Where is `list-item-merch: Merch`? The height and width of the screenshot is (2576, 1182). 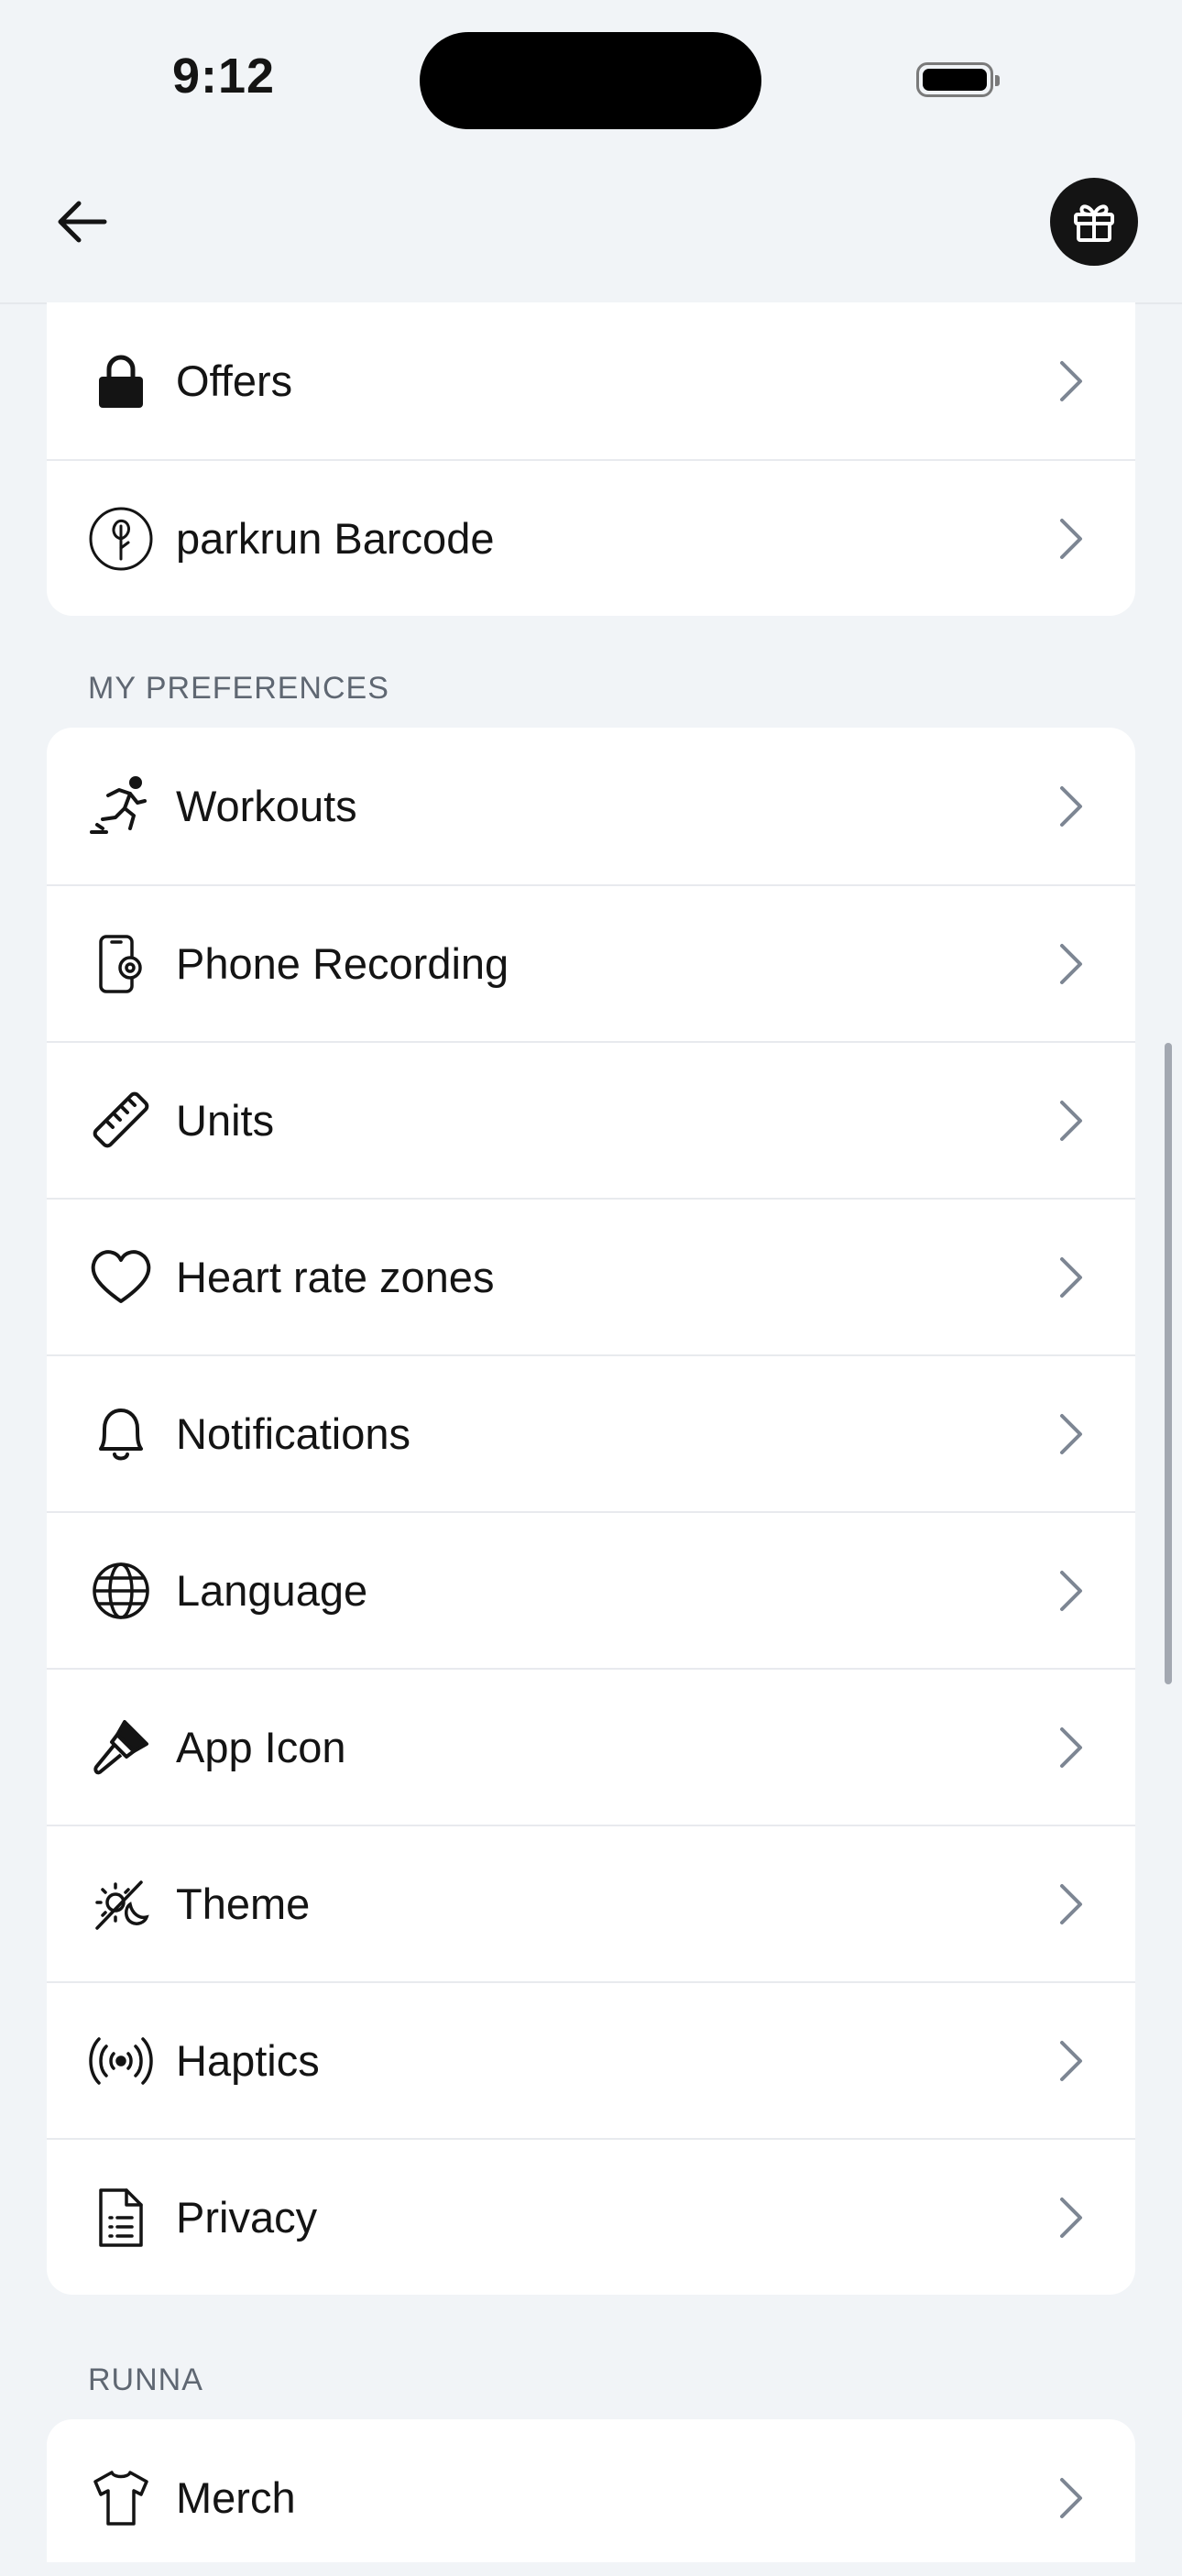
list-item-merch: Merch is located at coordinates (591, 2497).